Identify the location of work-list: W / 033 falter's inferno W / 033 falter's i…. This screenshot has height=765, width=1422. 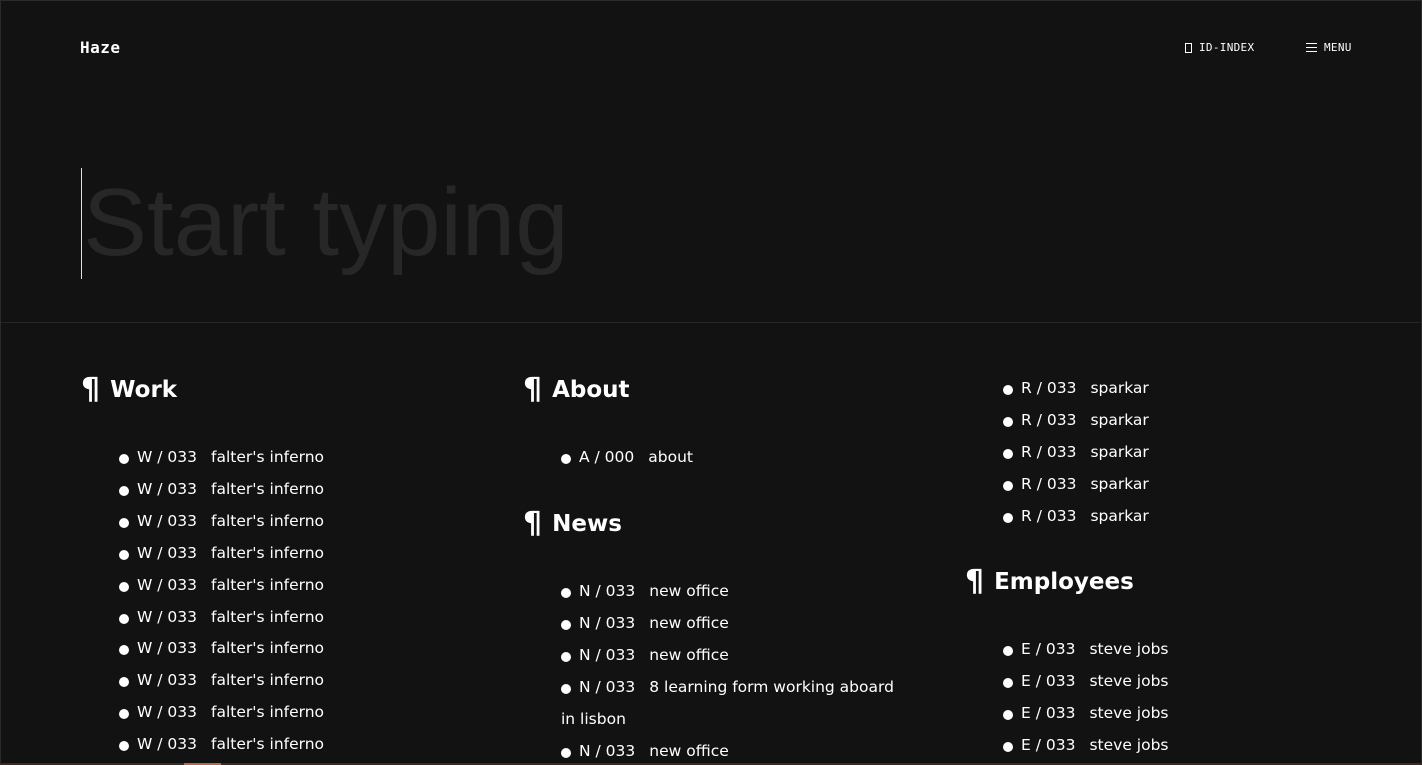
(299, 601).